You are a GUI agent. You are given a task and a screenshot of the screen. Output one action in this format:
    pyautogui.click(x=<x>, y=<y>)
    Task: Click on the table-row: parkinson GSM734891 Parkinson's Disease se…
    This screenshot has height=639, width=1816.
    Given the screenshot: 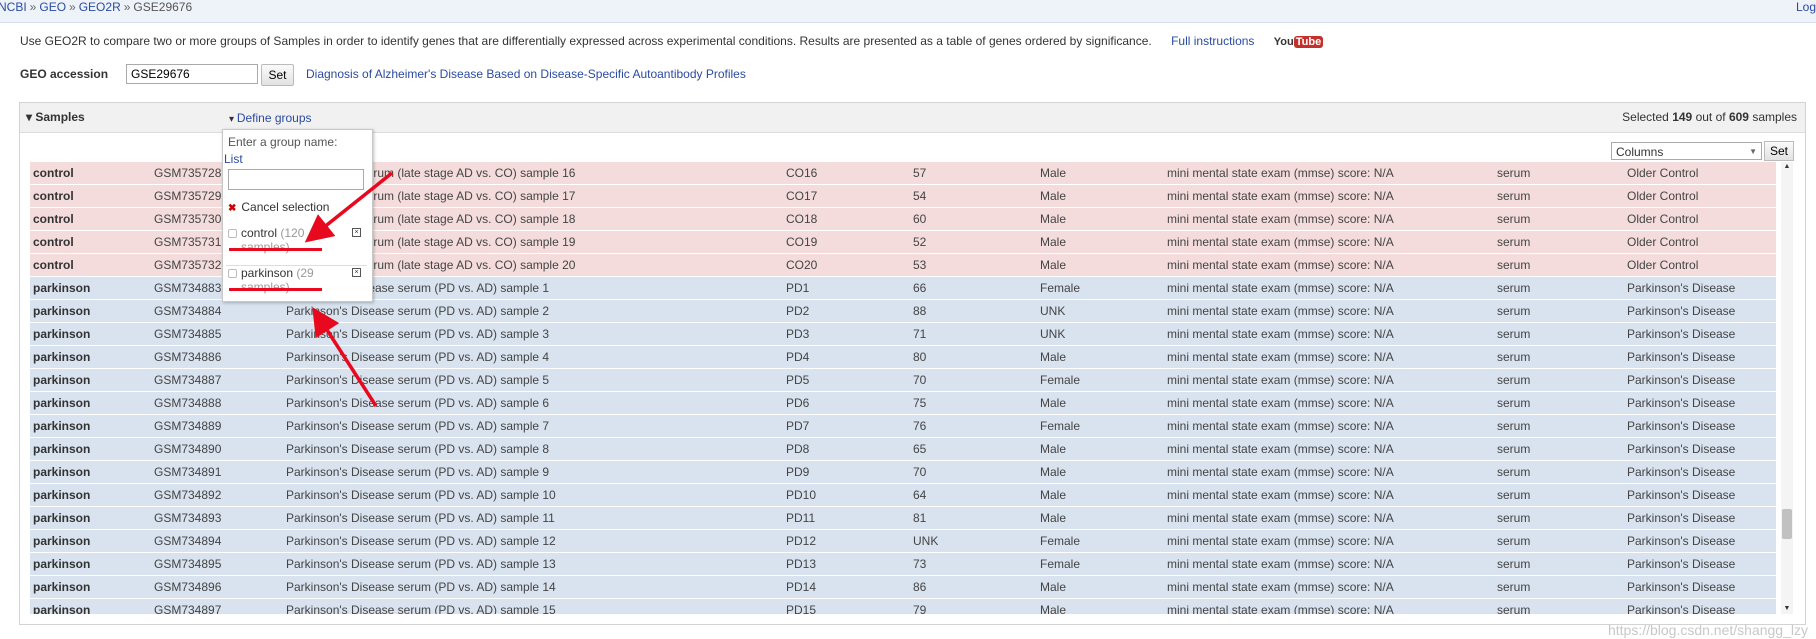 What is the action you would take?
    pyautogui.click(x=903, y=472)
    